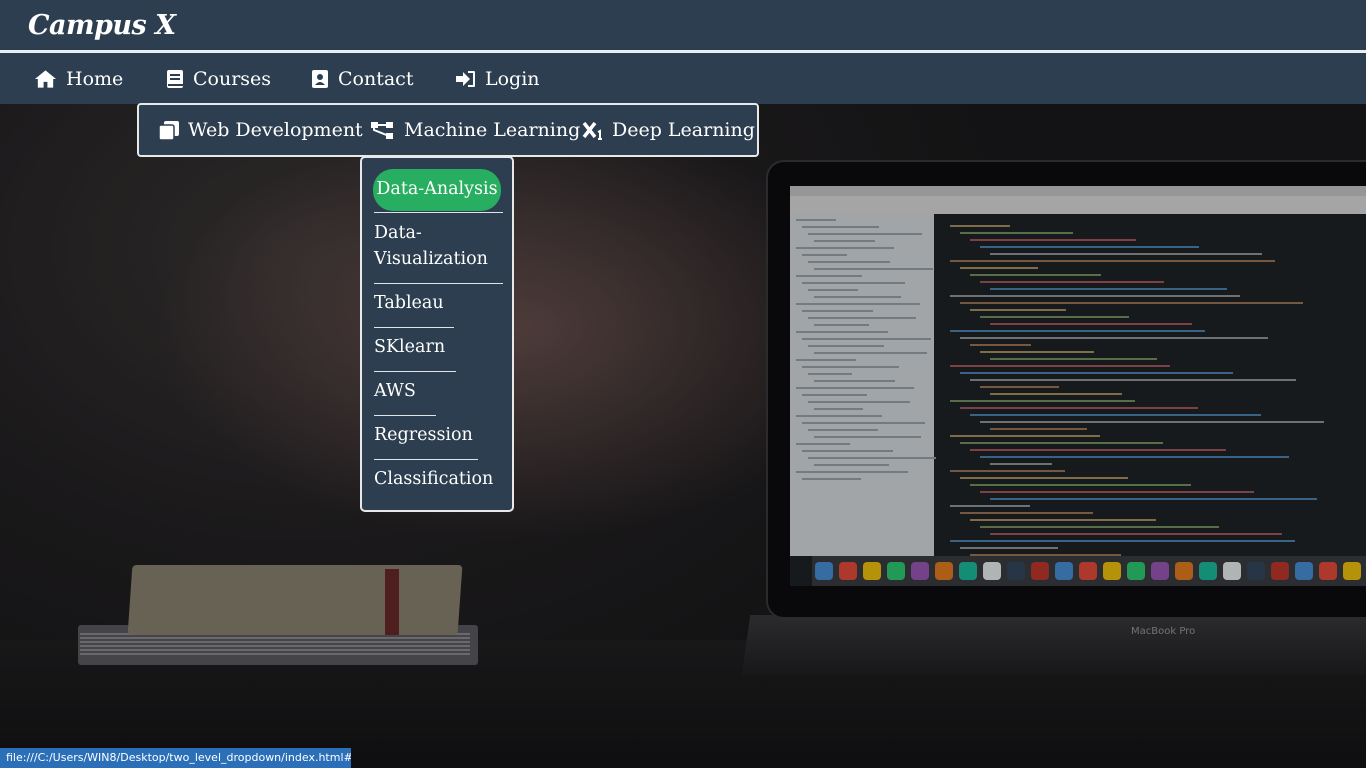 The image size is (1366, 768). I want to click on submenu-tableau: Tableau, so click(409, 303).